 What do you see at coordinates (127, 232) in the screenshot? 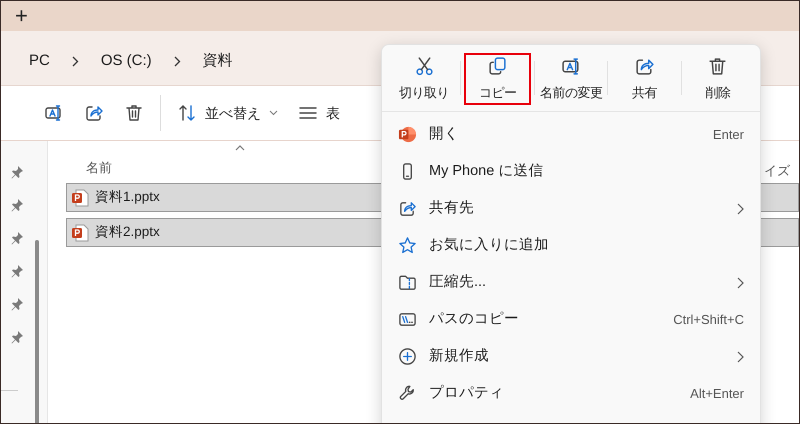
I see `file-name: 資料2.pptx` at bounding box center [127, 232].